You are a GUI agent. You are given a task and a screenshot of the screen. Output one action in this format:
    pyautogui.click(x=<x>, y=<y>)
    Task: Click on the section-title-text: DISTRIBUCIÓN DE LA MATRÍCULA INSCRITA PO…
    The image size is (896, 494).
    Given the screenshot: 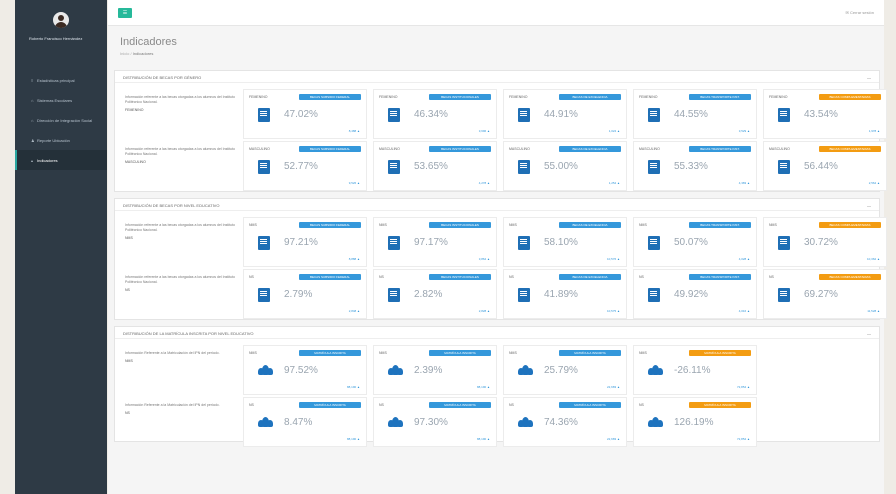 What is the action you would take?
    pyautogui.click(x=188, y=333)
    